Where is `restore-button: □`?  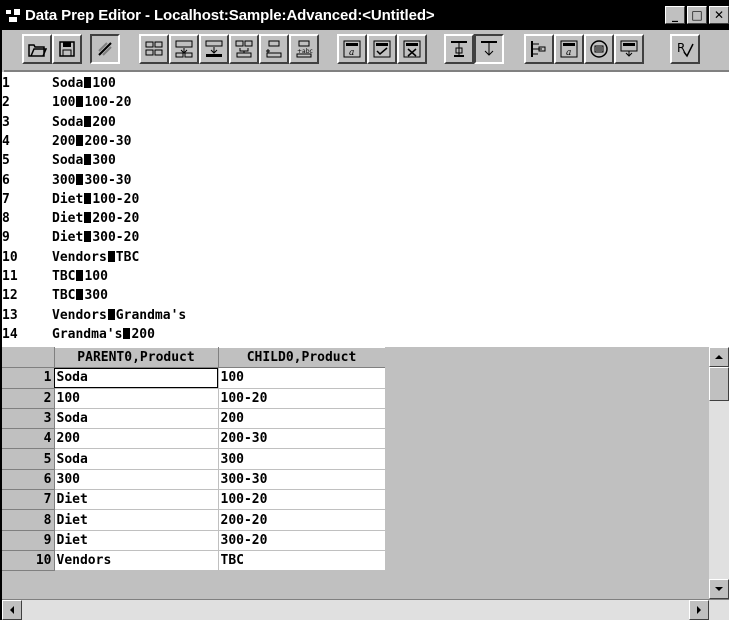 restore-button: □ is located at coordinates (697, 15).